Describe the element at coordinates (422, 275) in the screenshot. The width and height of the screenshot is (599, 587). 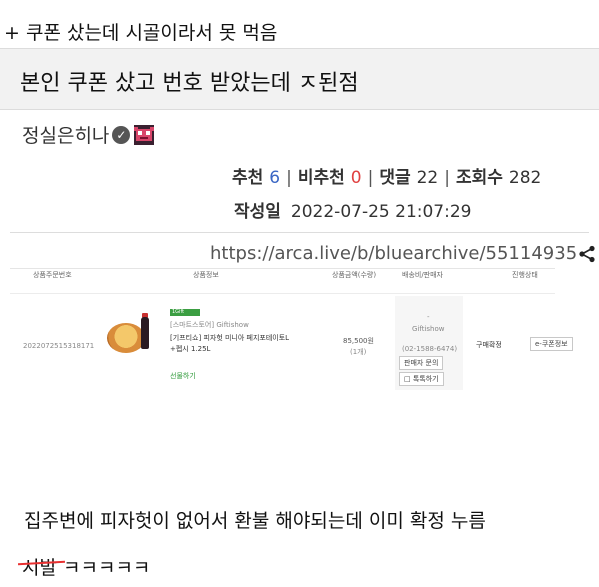
I see `header-shipping-seller: 배송비/판매자` at that location.